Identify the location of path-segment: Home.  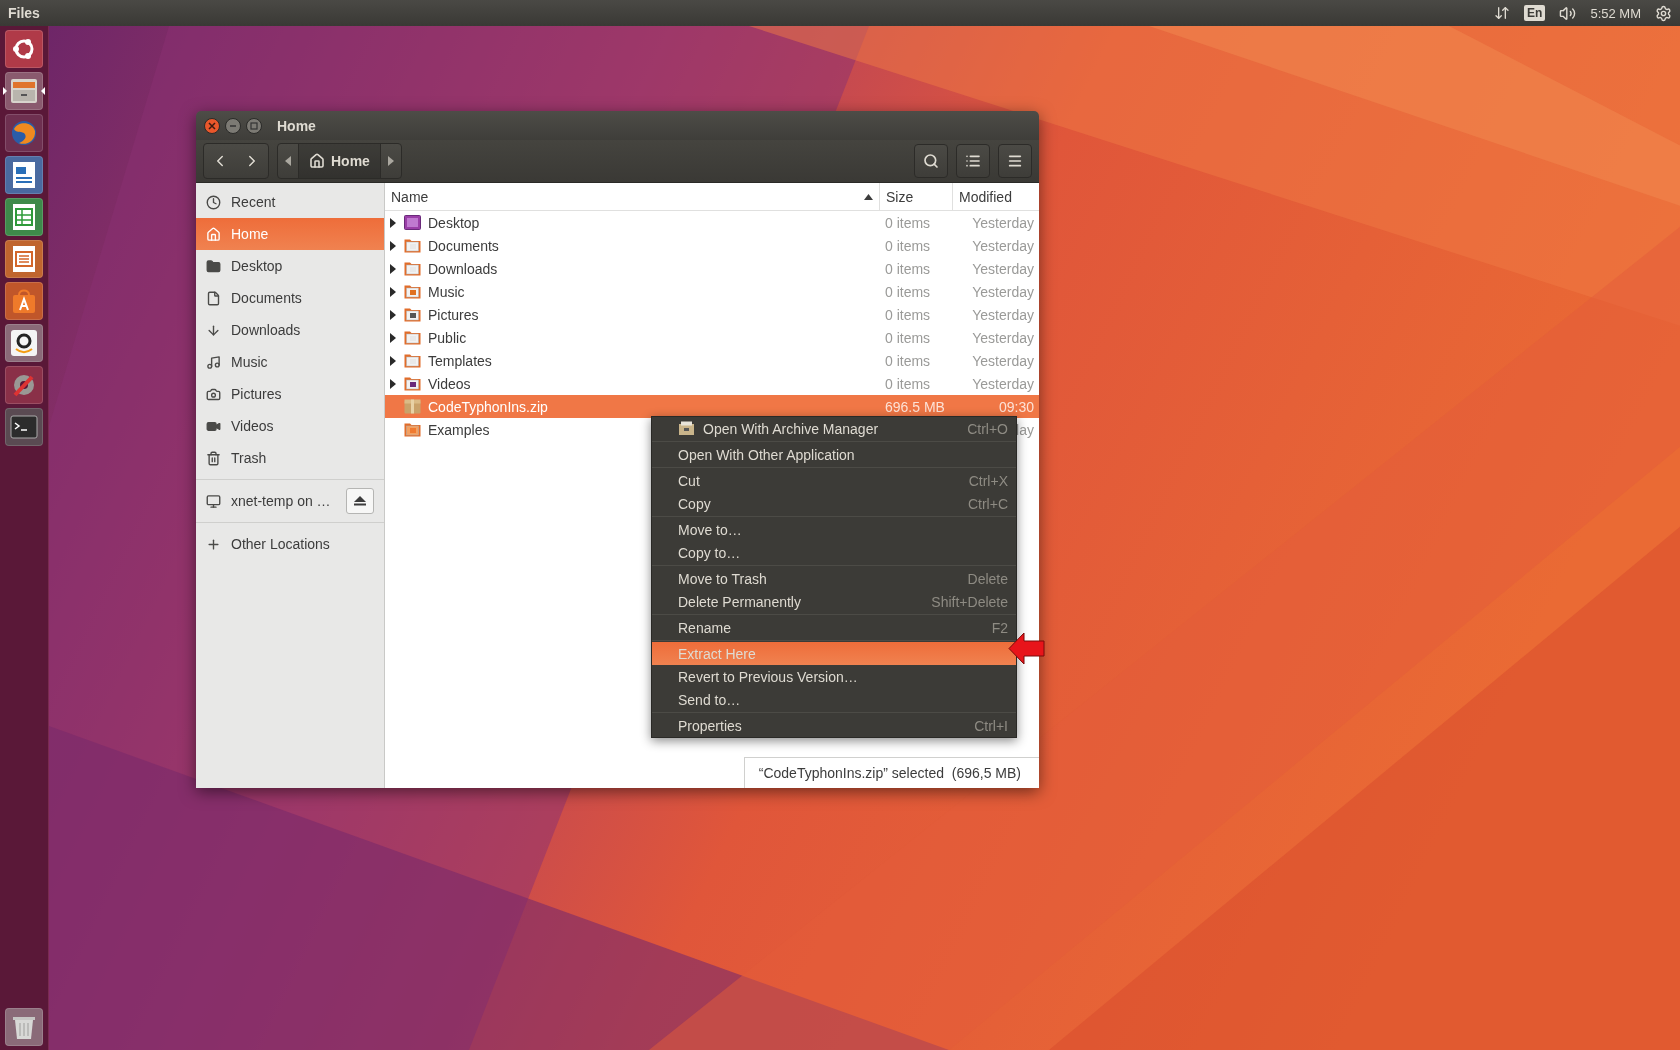
(339, 161).